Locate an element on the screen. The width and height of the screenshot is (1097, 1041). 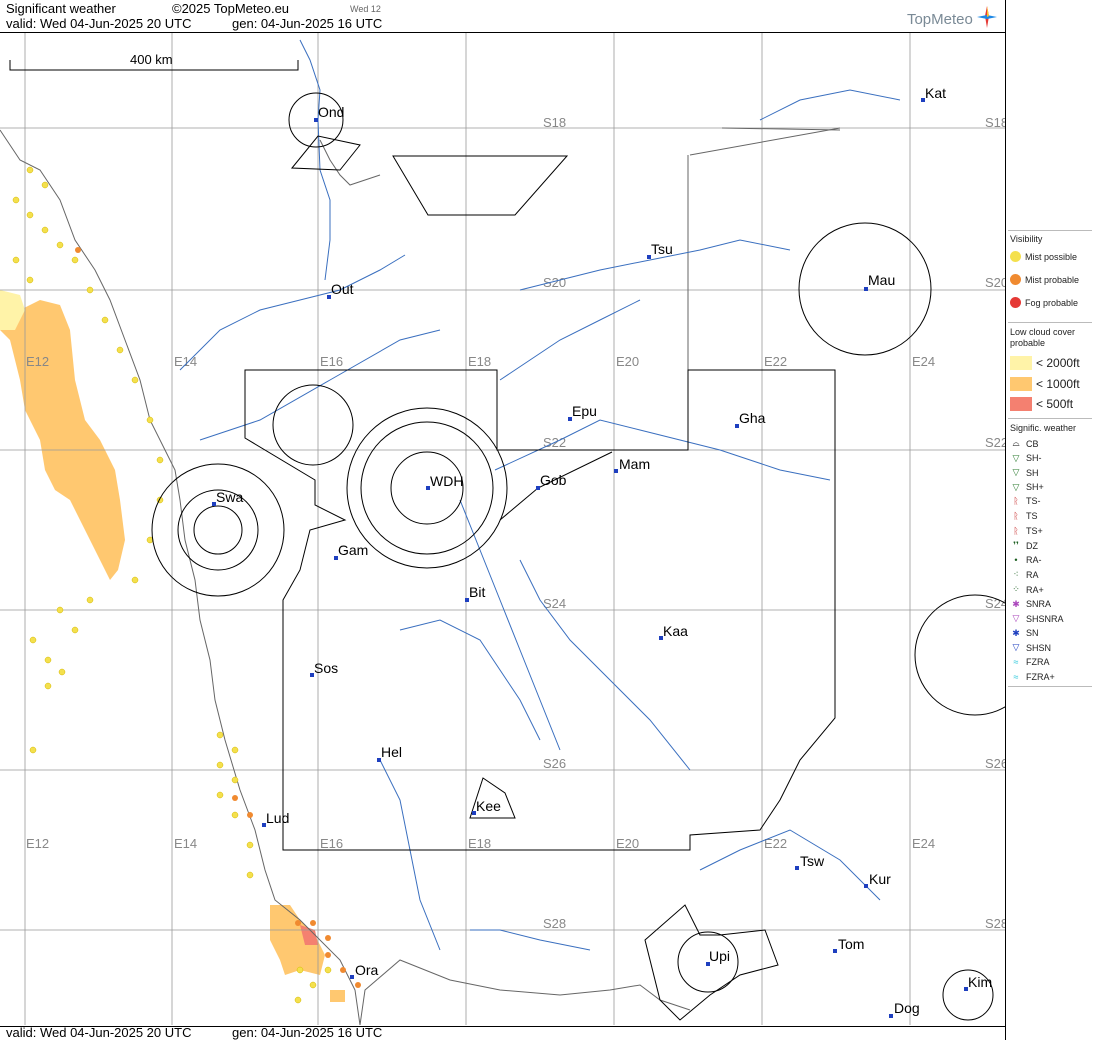
svg-text: Upi is located at coordinates (719, 956).